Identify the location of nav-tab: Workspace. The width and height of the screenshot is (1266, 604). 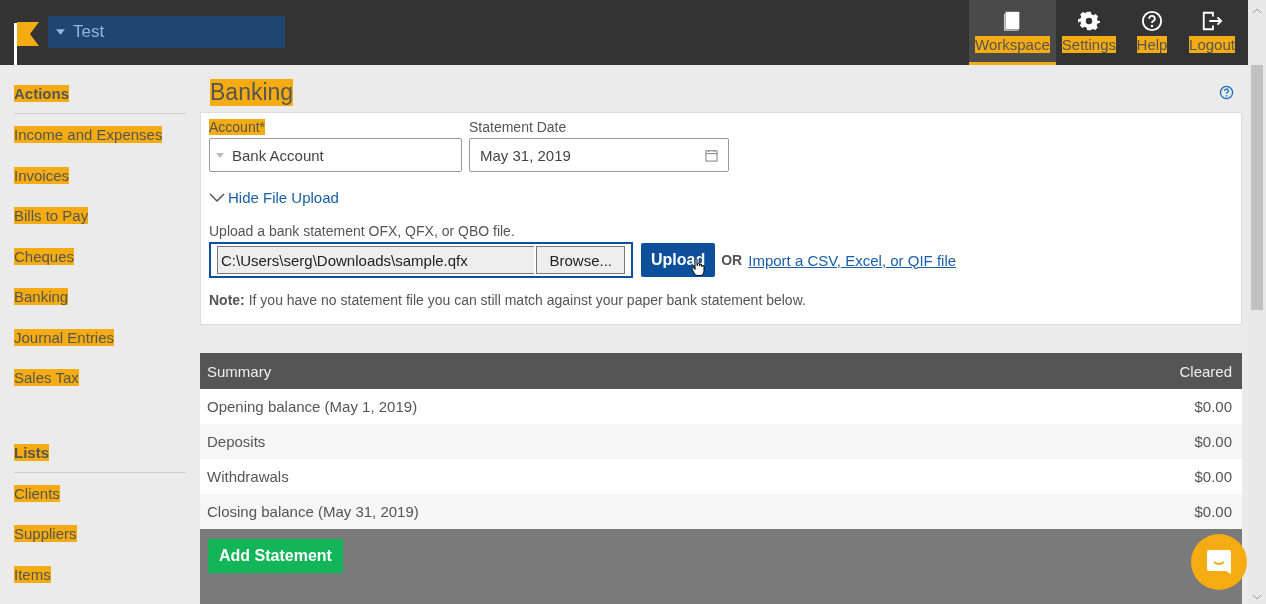
(1012, 32).